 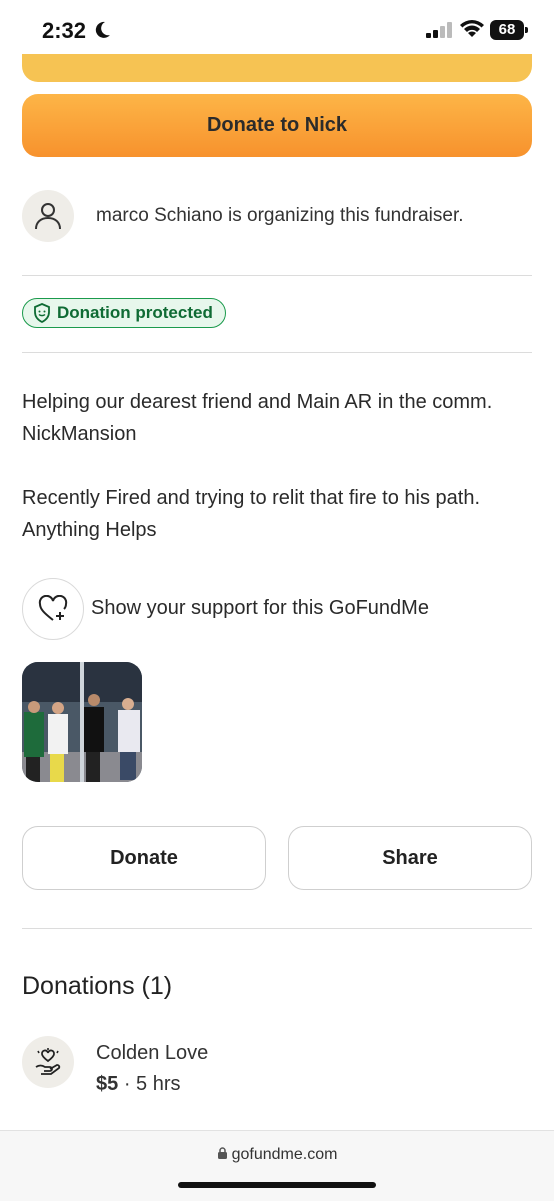 I want to click on donation-protected-badge: Donation protected, so click(x=124, y=313).